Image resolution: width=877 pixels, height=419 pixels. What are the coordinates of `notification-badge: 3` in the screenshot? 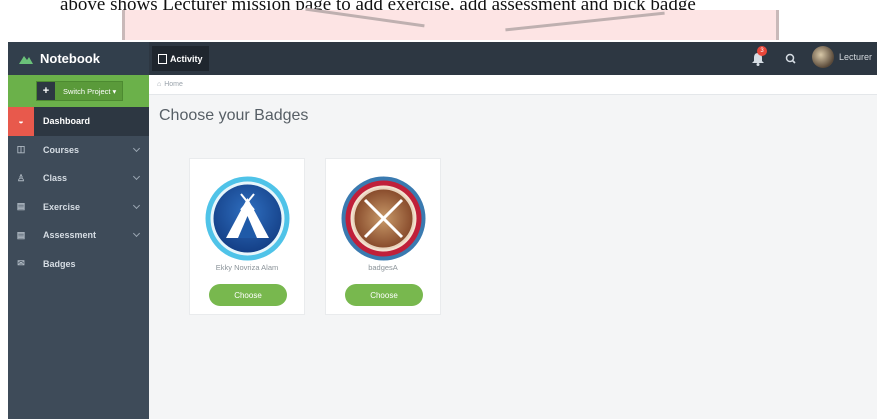 It's located at (762, 51).